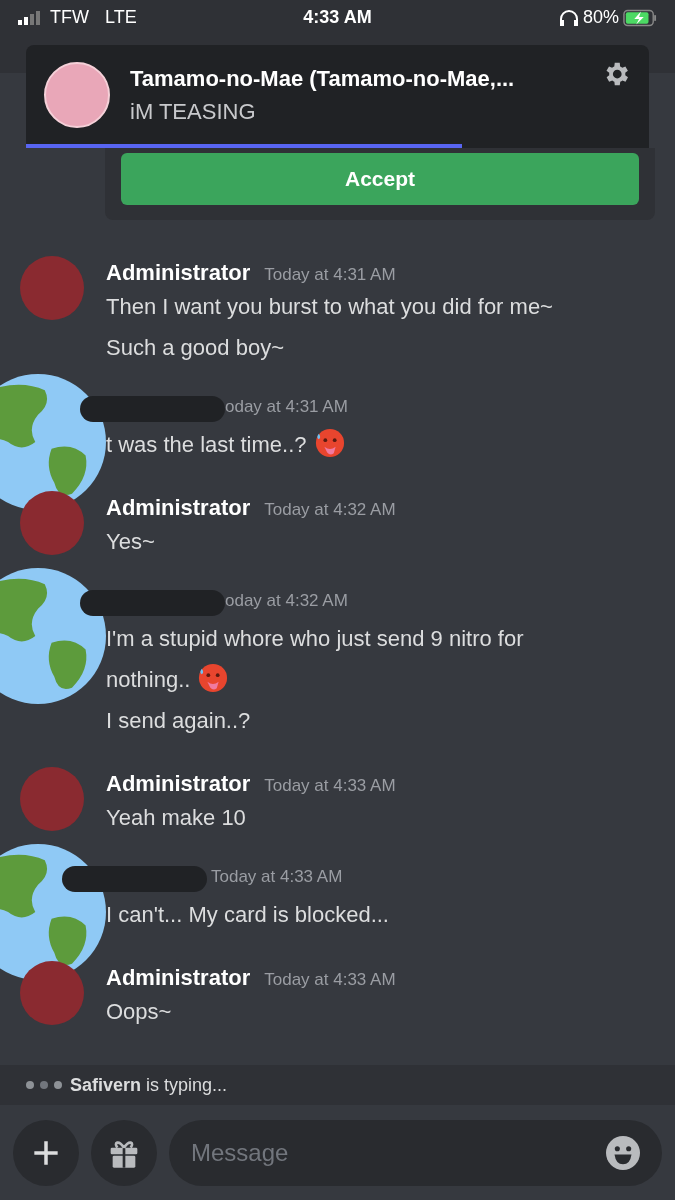 The height and width of the screenshot is (1200, 675). Describe the element at coordinates (623, 1152) in the screenshot. I see `smiley-icon` at that location.